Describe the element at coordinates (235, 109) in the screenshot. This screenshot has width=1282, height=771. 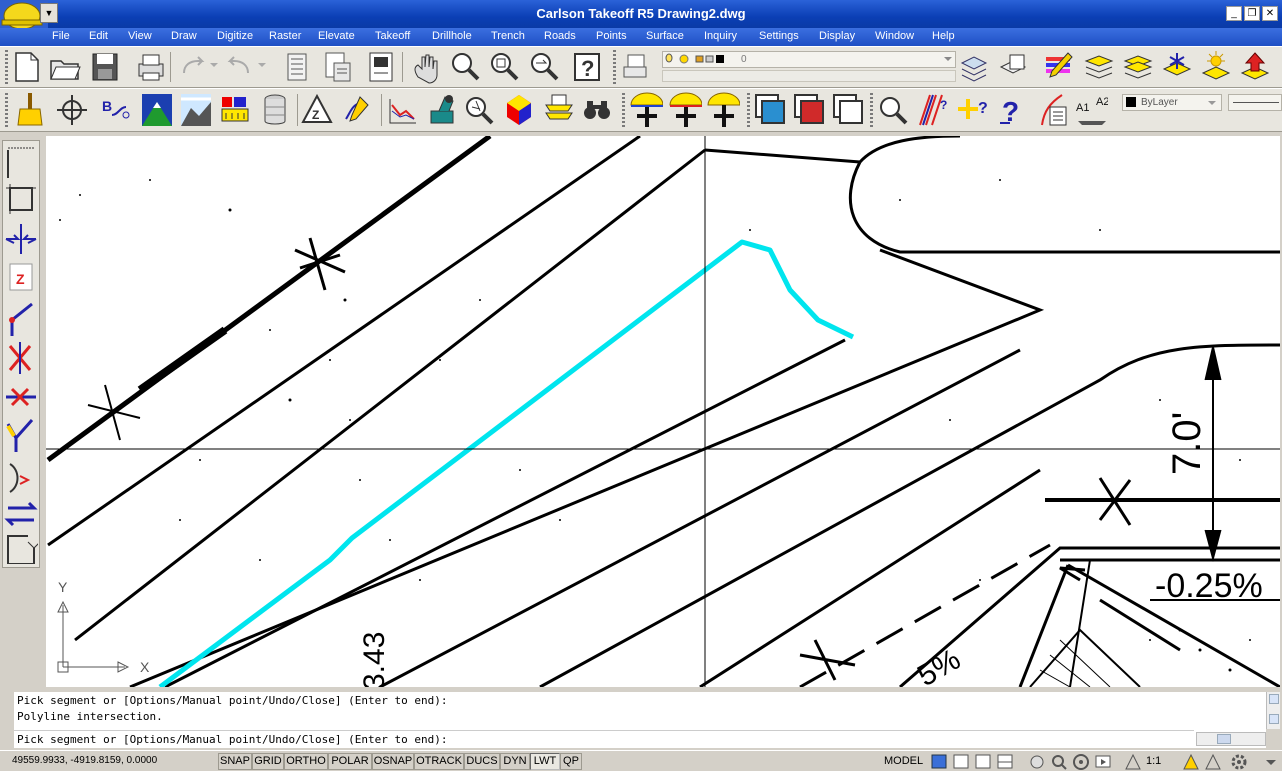
I see `color-blocks-icon` at that location.